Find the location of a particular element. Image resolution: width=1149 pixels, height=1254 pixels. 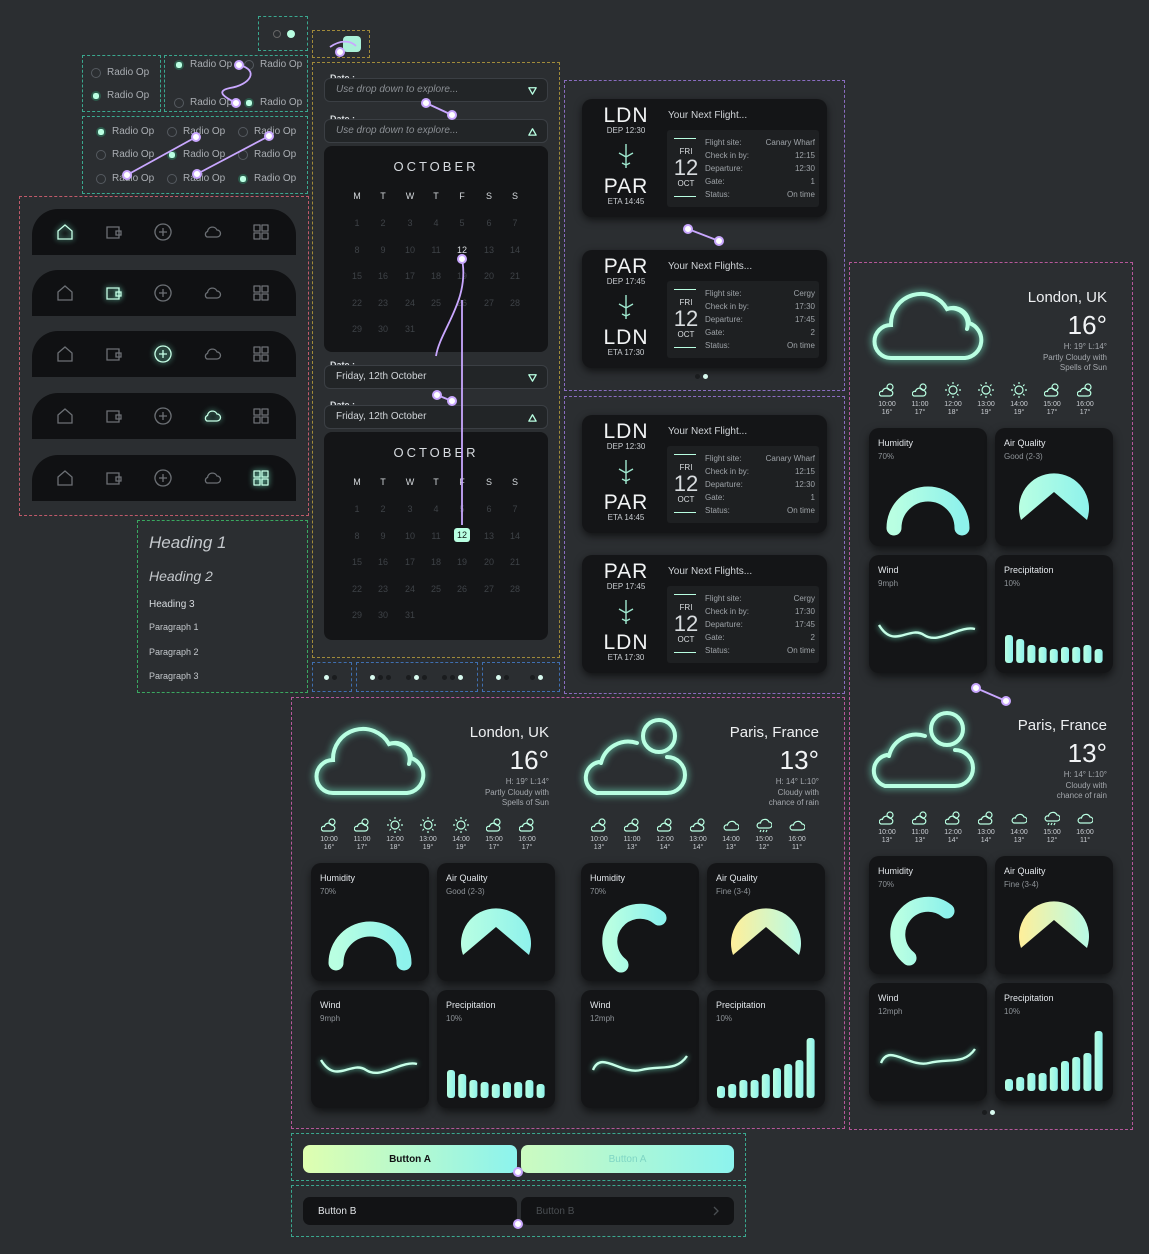

calendar-day: 18 is located at coordinates (436, 276).